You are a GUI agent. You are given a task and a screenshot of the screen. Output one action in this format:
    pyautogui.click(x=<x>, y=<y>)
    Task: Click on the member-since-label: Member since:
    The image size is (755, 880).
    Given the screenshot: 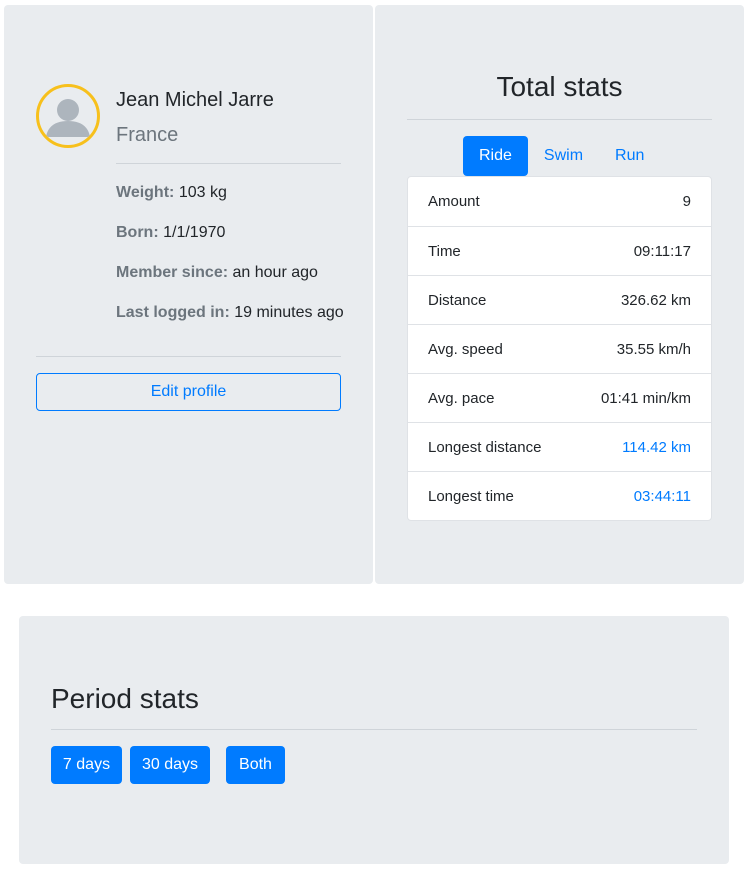 What is the action you would take?
    pyautogui.click(x=172, y=272)
    